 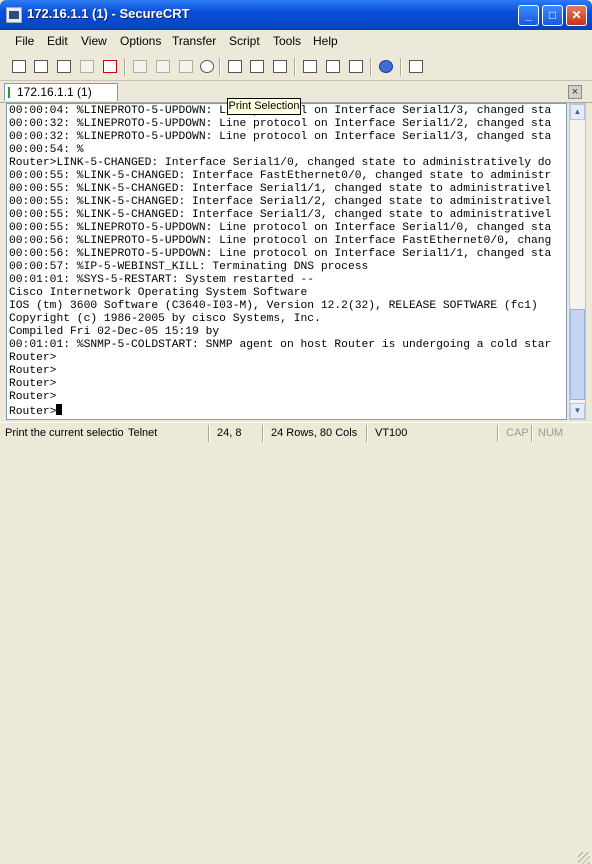 I want to click on terminal-cursor, so click(x=59, y=409).